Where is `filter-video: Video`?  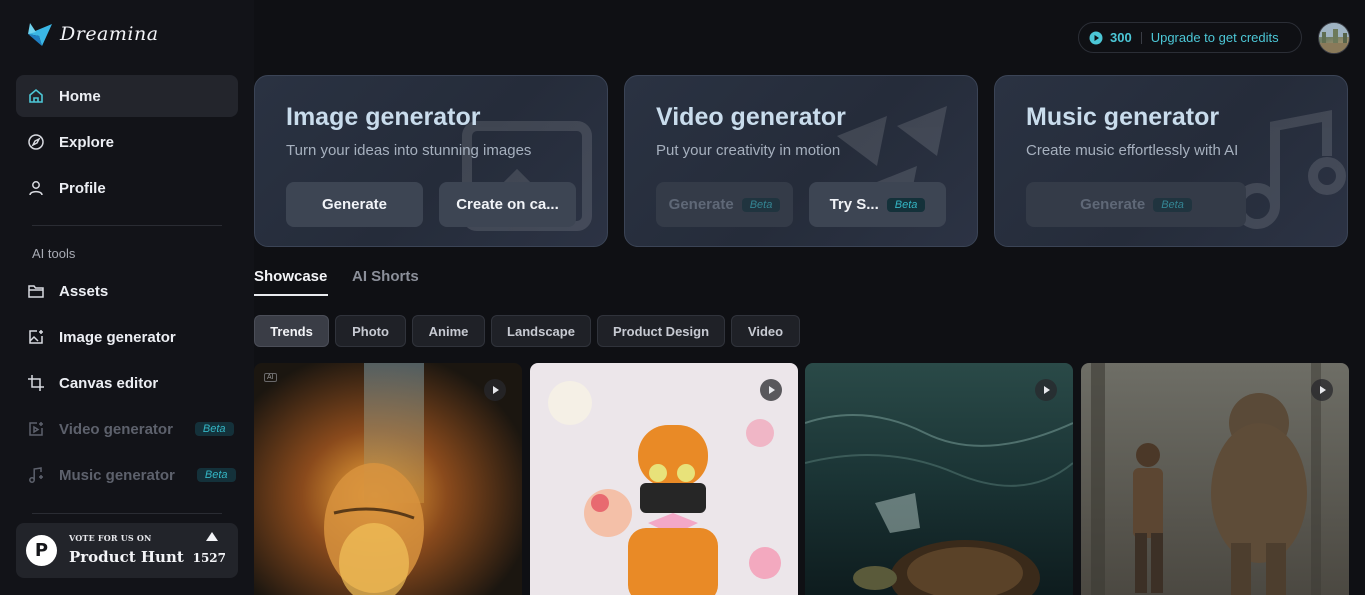
filter-video: Video is located at coordinates (765, 331).